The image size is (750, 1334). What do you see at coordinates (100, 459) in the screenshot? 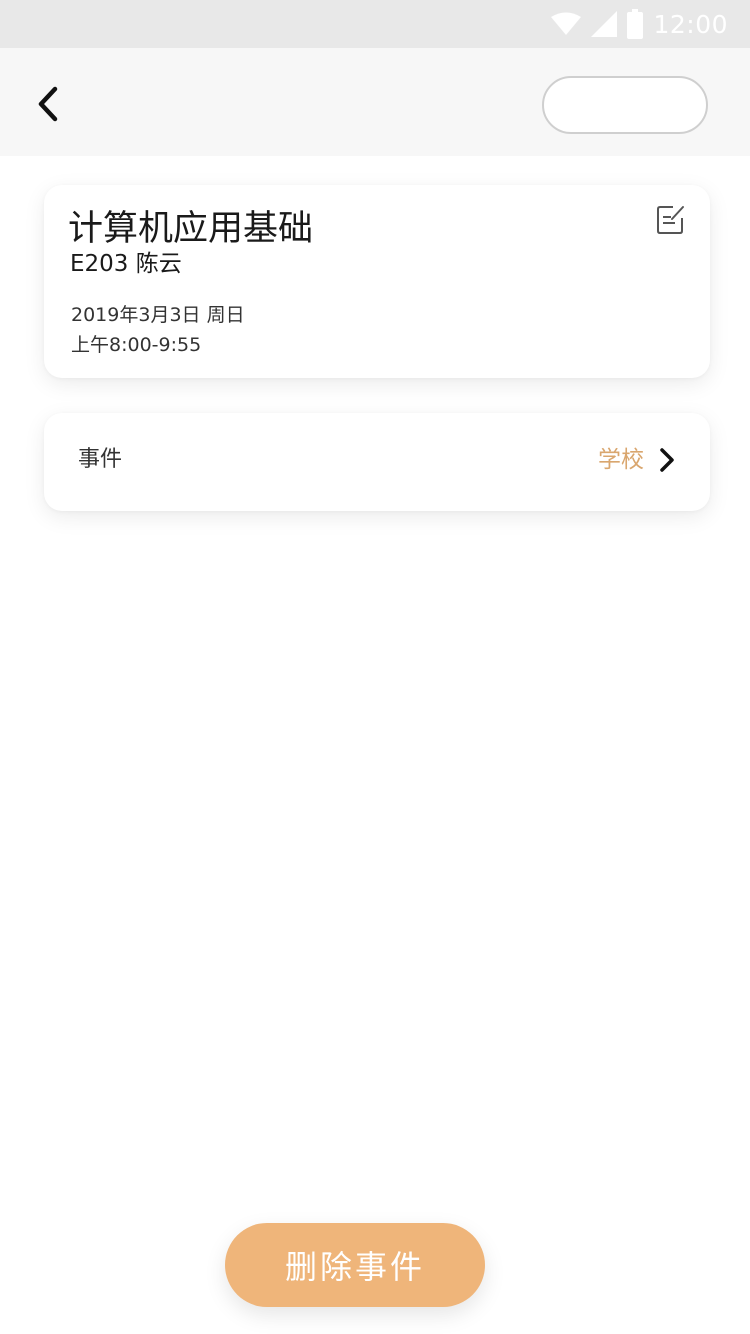
I see `event-label: 事件` at bounding box center [100, 459].